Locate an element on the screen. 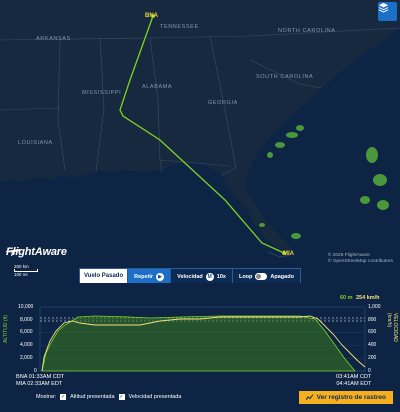 This screenshot has height=412, width=400. map-label-arkansas: Arkansas is located at coordinates (53, 39).